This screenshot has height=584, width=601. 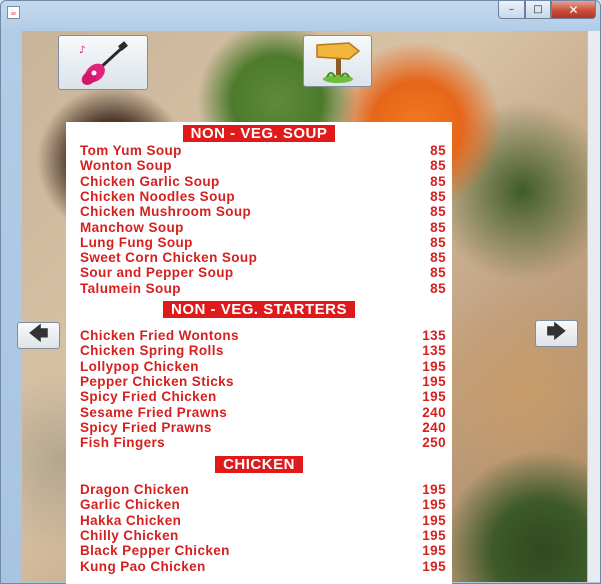 I want to click on menu-item-name: Garlic Chicken, so click(x=130, y=505).